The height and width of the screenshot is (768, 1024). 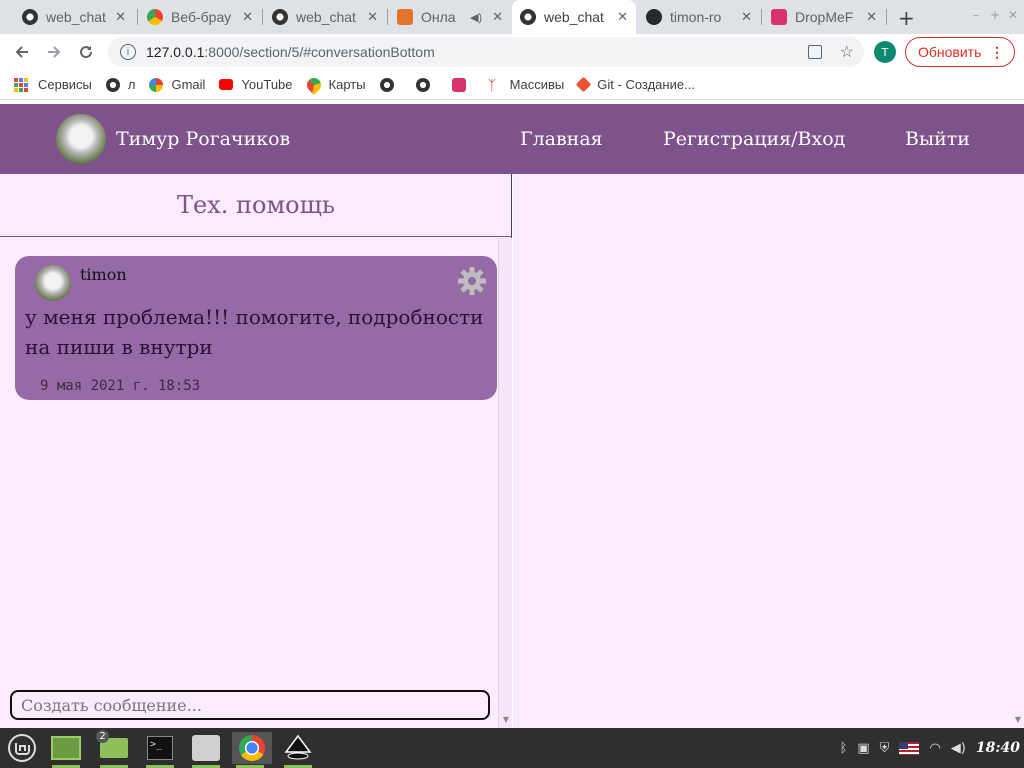 What do you see at coordinates (824, 17) in the screenshot?
I see `browser-tab: DropMeF ✕` at bounding box center [824, 17].